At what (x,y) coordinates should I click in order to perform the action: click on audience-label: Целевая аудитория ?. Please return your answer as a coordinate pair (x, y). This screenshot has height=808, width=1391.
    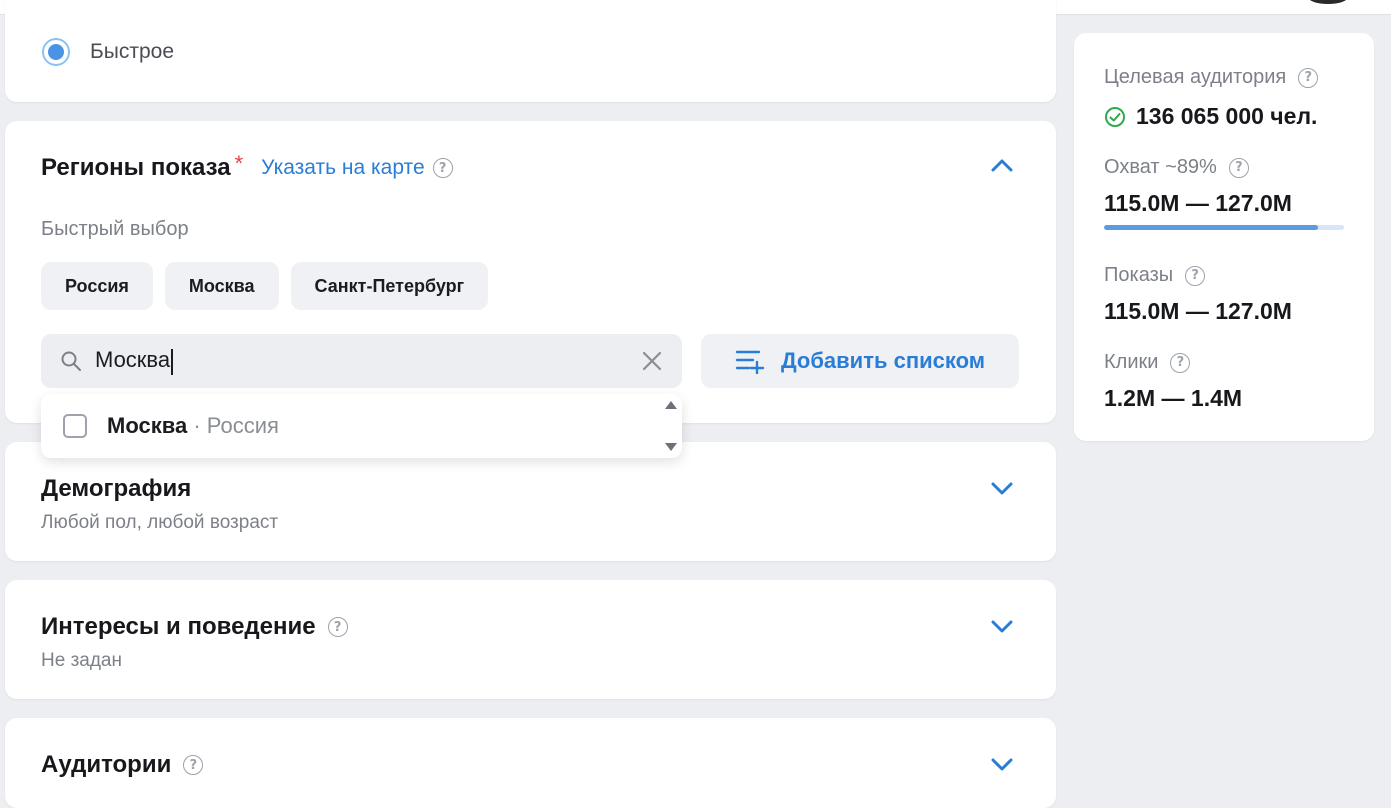
    Looking at the image, I should click on (1211, 77).